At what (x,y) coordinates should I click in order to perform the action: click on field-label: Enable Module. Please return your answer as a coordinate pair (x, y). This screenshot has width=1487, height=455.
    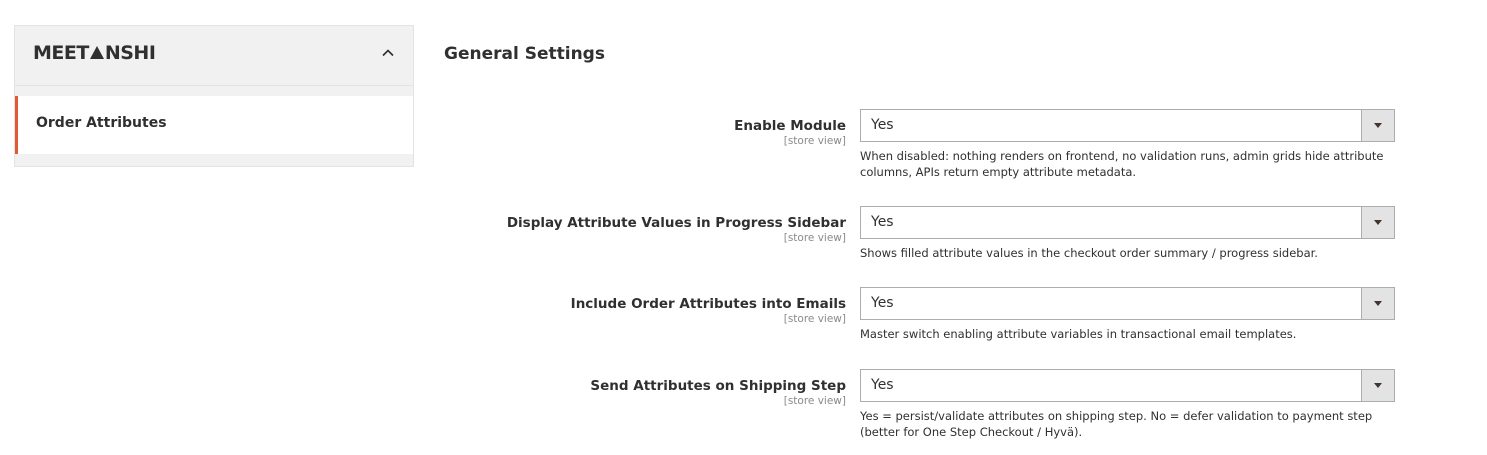
    Looking at the image, I should click on (790, 126).